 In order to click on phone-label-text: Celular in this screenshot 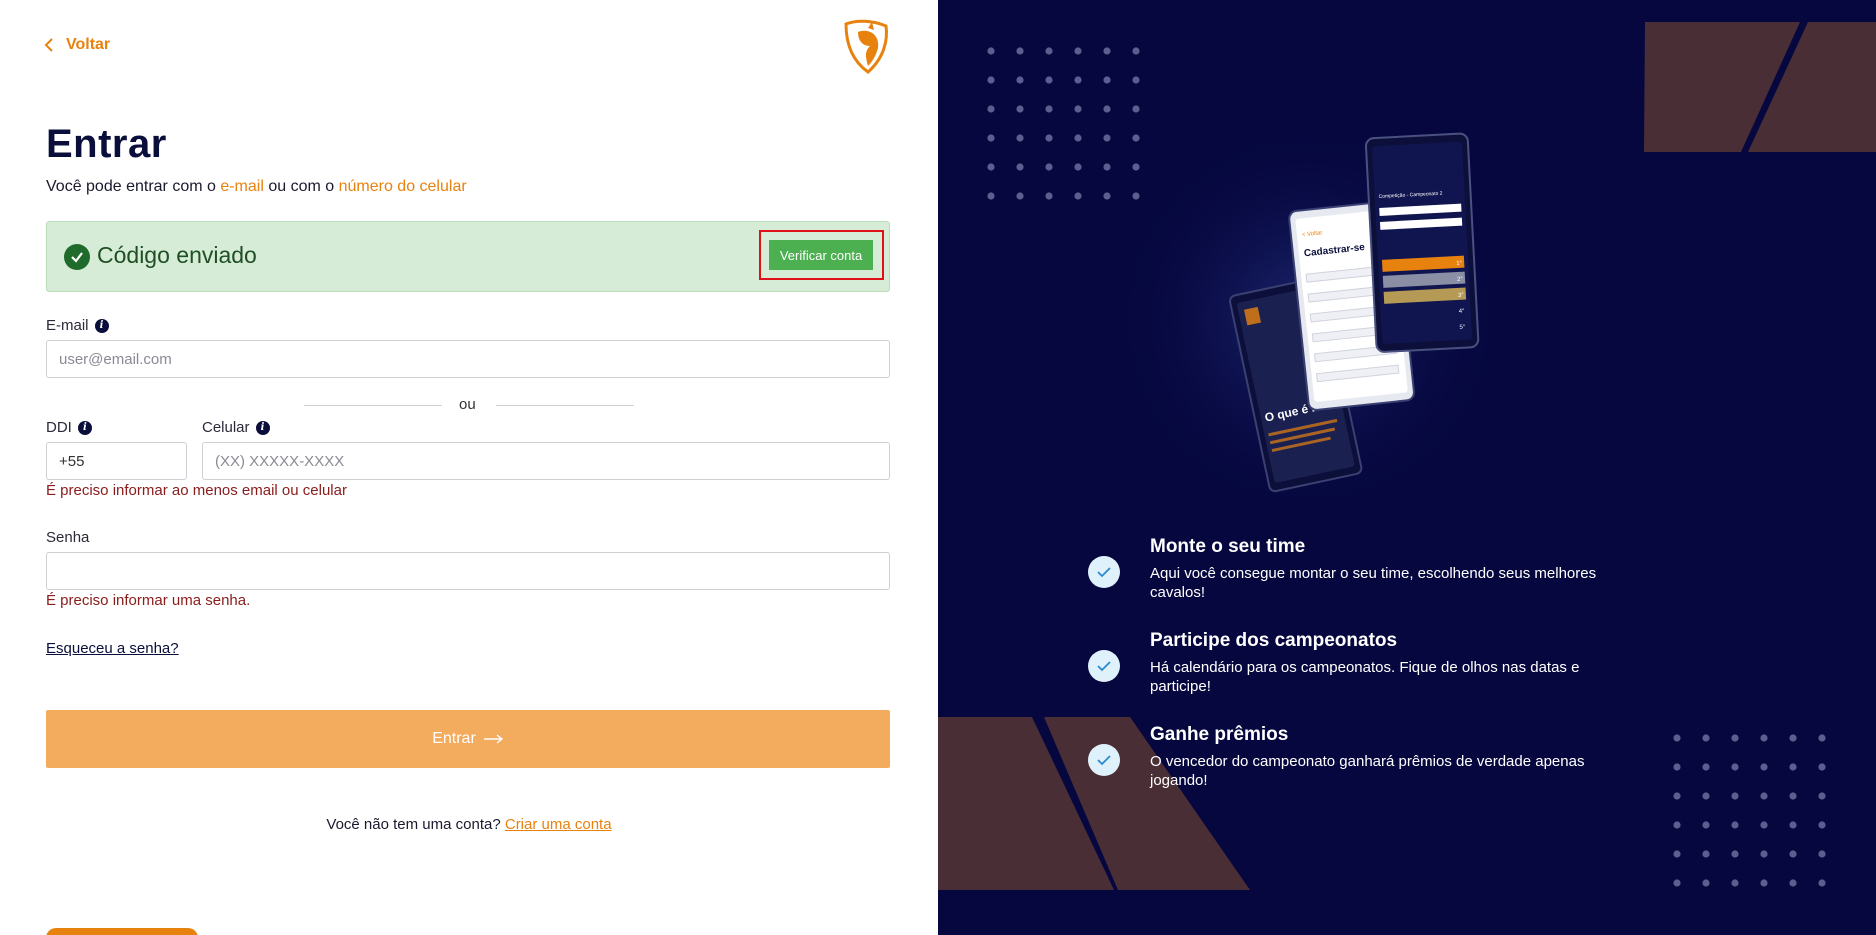, I will do `click(226, 427)`.